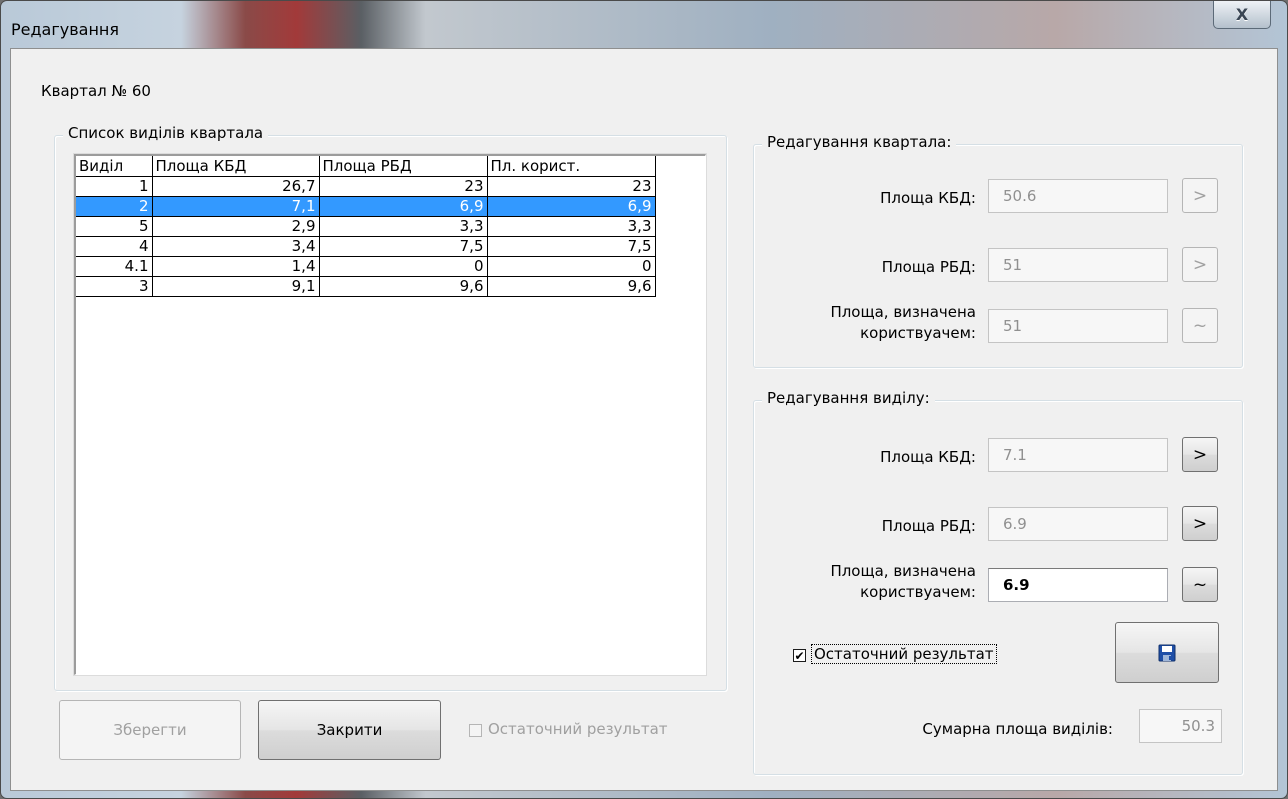 This screenshot has width=1288, height=799. Describe the element at coordinates (571, 166) in the screenshot. I see `column-header-area-user: Пл. корист.` at that location.